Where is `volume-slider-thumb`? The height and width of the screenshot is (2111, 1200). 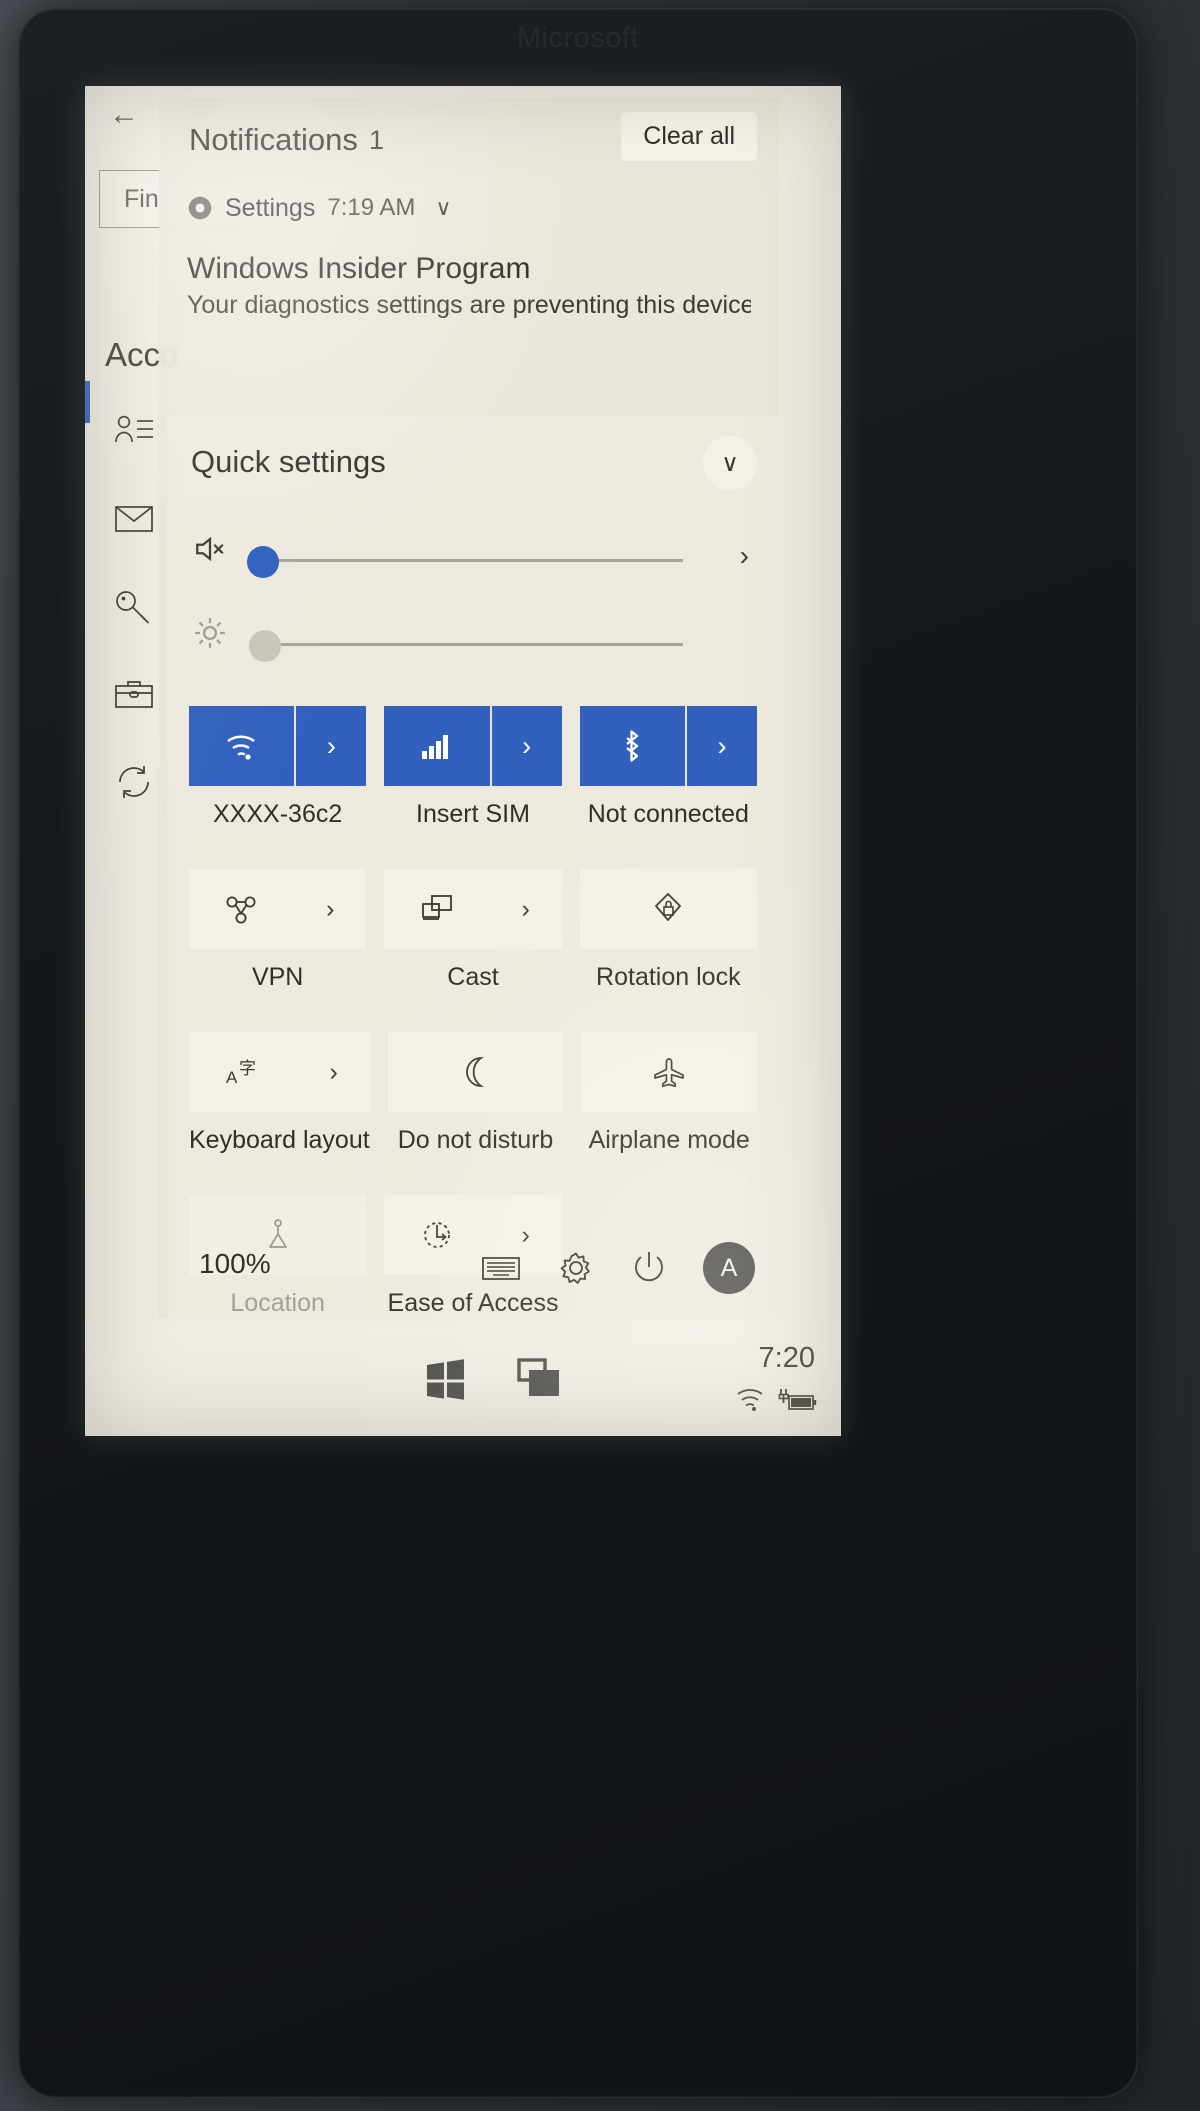
volume-slider-thumb is located at coordinates (263, 562).